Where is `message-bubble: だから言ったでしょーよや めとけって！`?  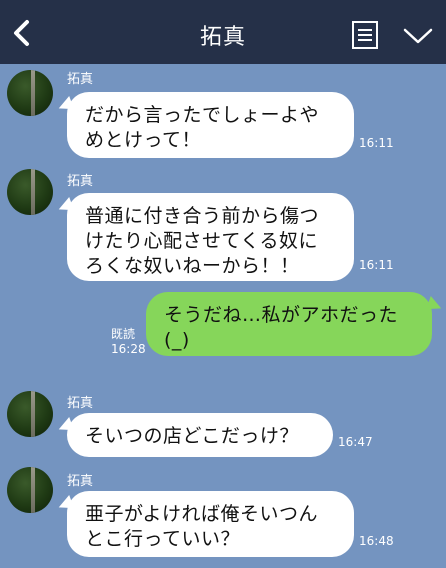
message-bubble: だから言ったでしょーよや めとけって！ is located at coordinates (210, 125).